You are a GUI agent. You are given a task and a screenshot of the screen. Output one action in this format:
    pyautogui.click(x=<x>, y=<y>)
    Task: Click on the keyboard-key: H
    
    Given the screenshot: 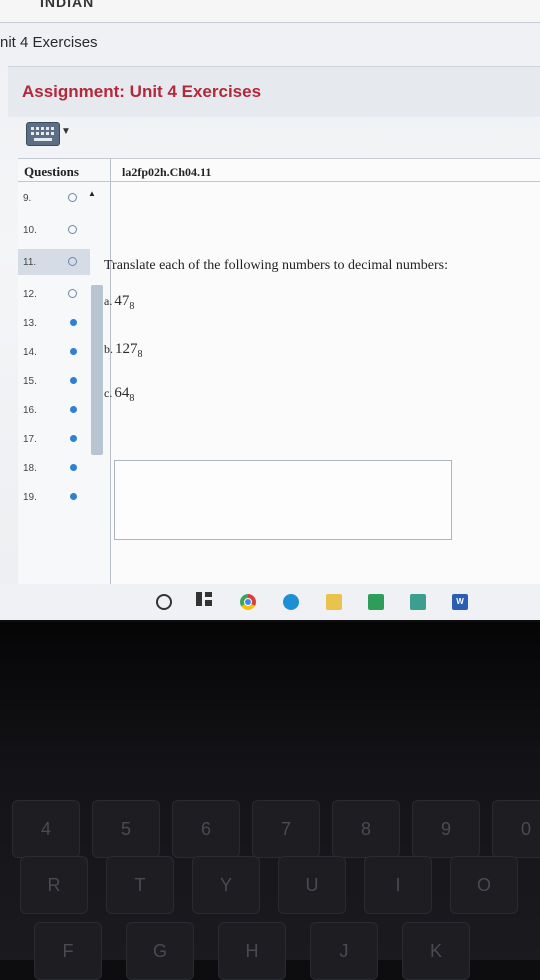 What is the action you would take?
    pyautogui.click(x=252, y=951)
    